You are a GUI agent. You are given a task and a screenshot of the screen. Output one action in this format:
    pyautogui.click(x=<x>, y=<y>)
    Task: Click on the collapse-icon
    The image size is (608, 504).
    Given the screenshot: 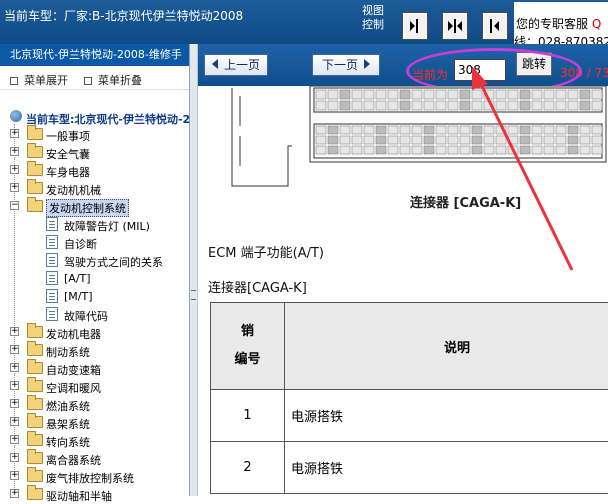 What is the action you would take?
    pyautogui.click(x=88, y=81)
    